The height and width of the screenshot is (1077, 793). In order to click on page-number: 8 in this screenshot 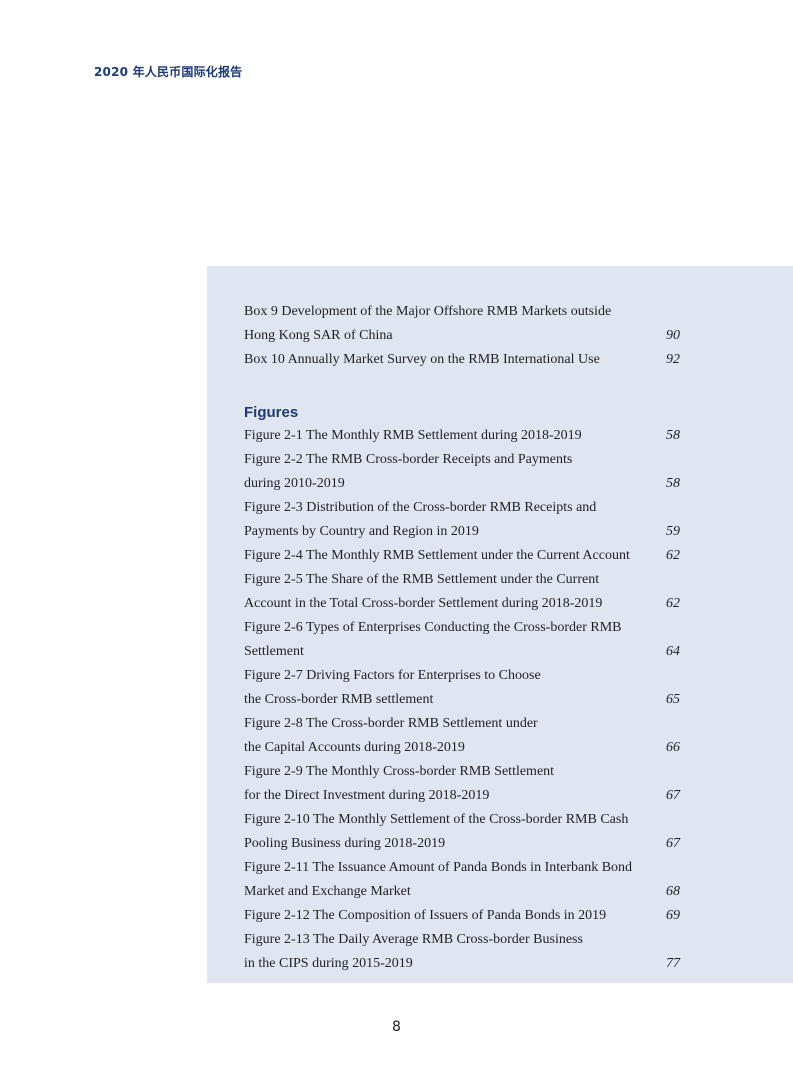, I will do `click(396, 1027)`.